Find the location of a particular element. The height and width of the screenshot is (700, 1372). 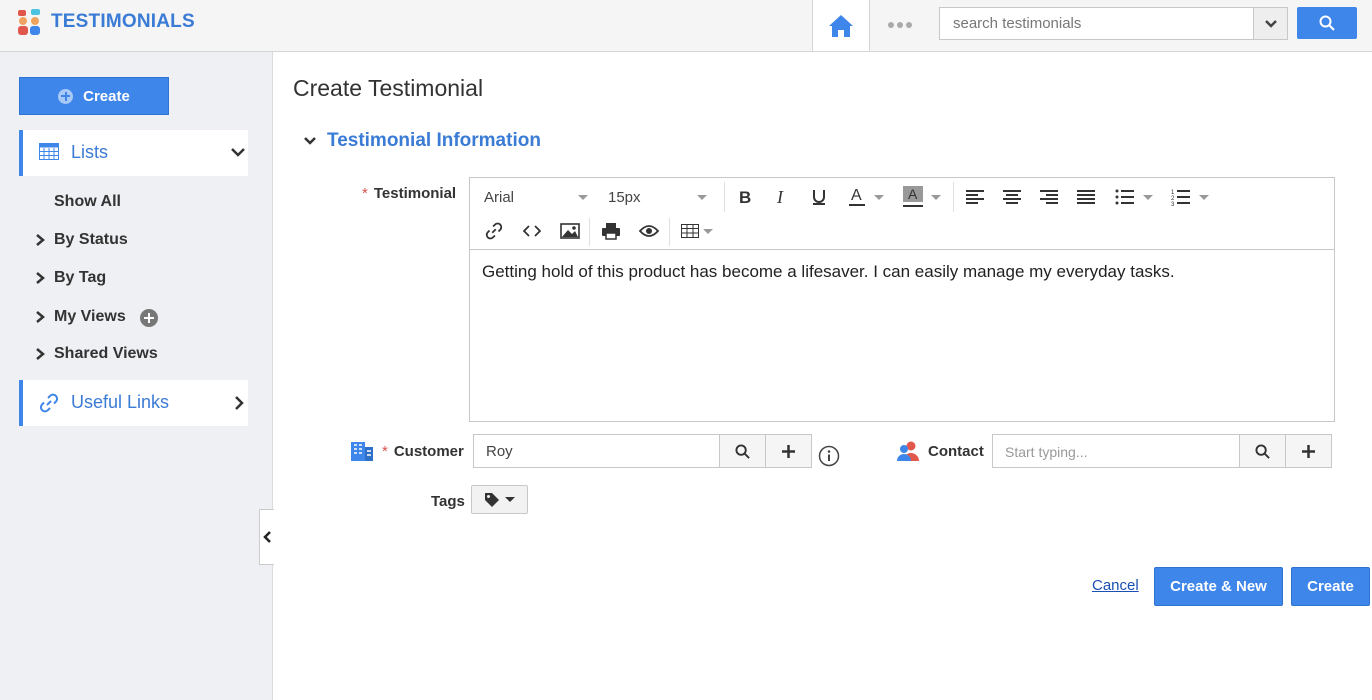

testimonials-logo-icon is located at coordinates (29, 22).